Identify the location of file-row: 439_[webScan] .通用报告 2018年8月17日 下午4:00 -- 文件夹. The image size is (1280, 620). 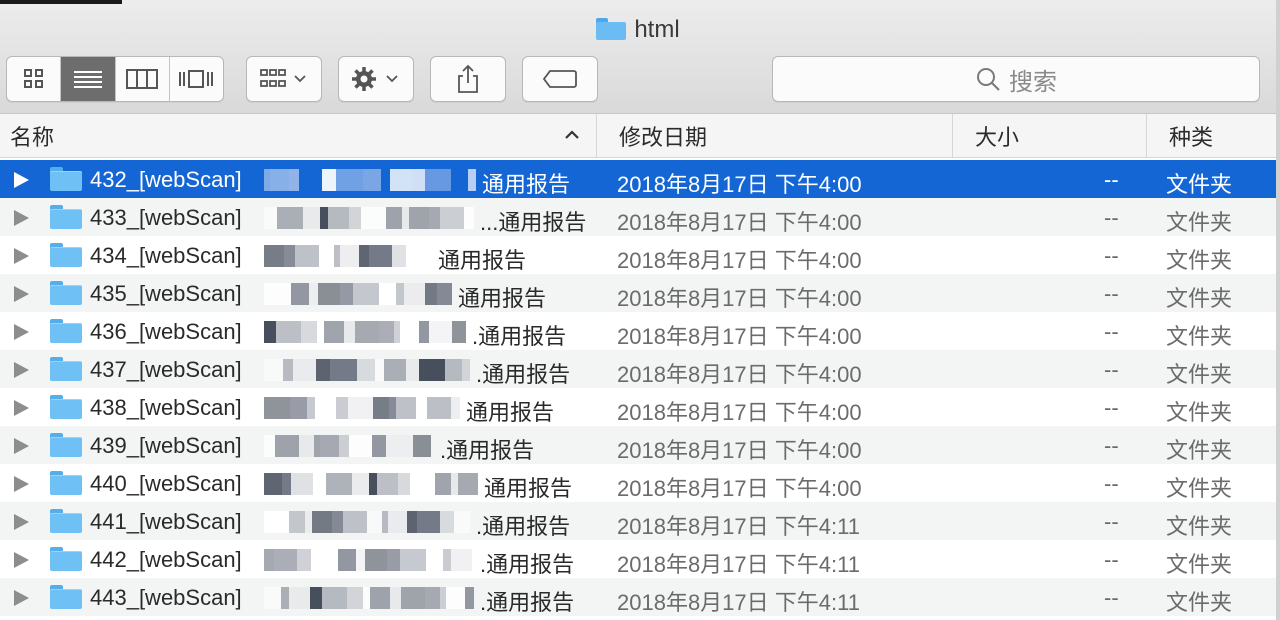
(638, 445).